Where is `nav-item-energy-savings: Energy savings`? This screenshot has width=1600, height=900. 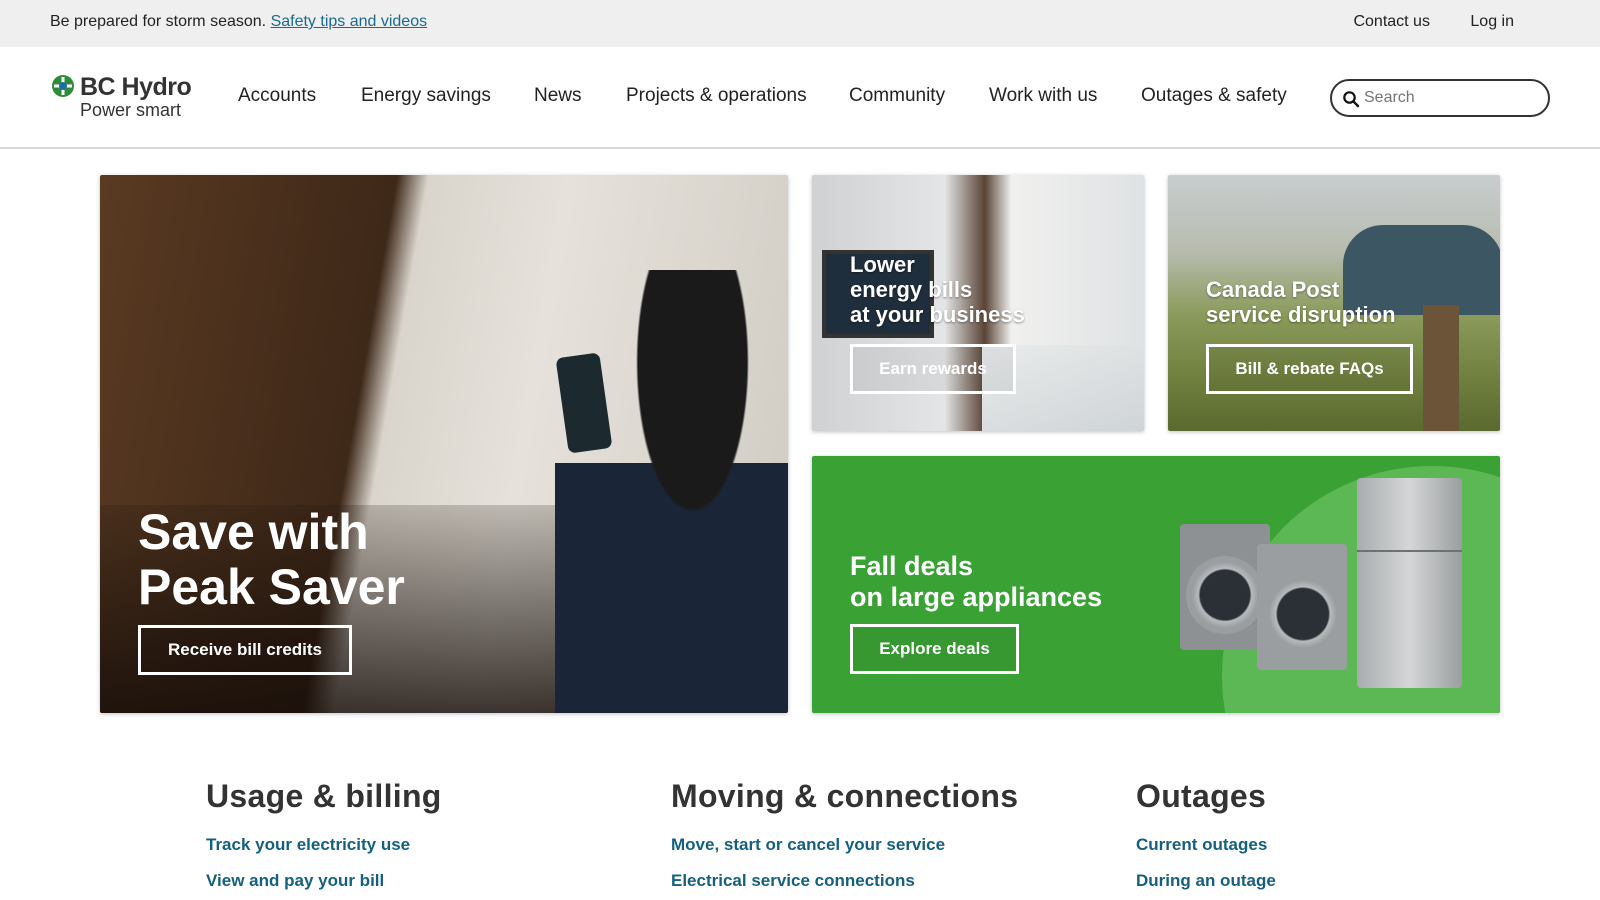
nav-item-energy-savings: Energy savings is located at coordinates (426, 96).